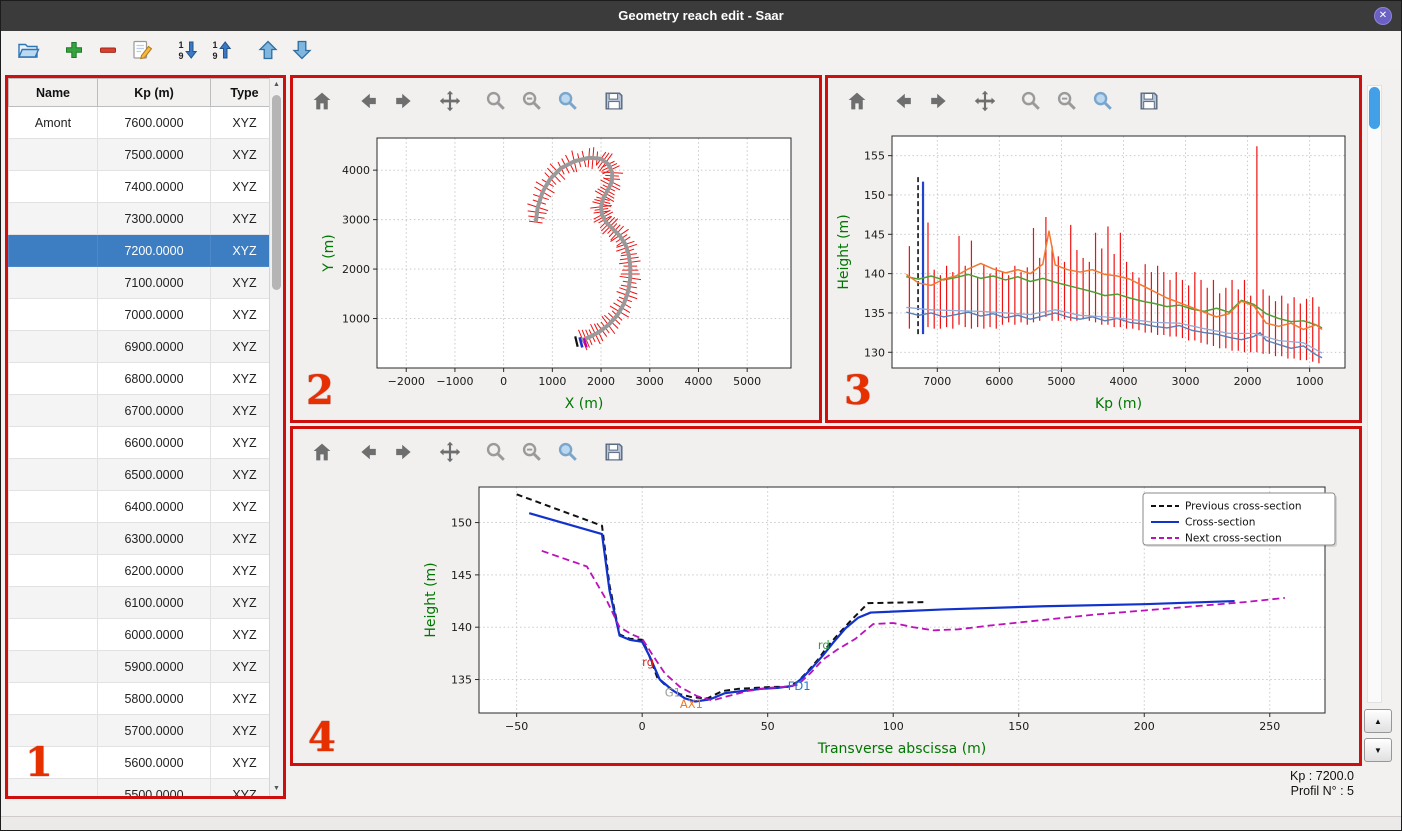 Image resolution: width=1402 pixels, height=831 pixels. I want to click on table-scroll-up-icon: ▲, so click(276, 85).